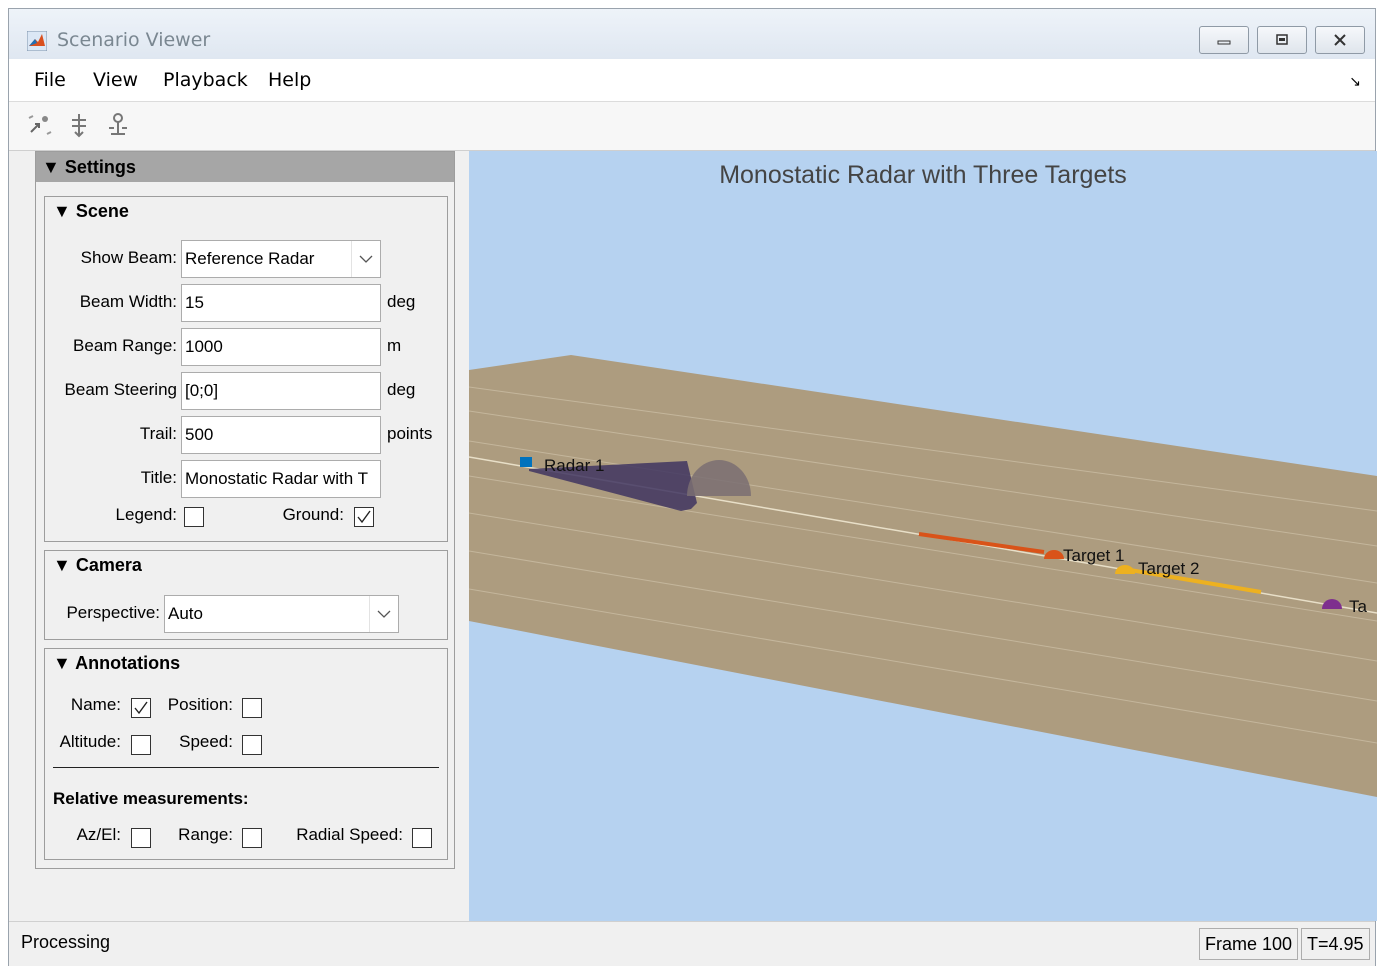 This screenshot has height=968, width=1384. What do you see at coordinates (66, 942) in the screenshot?
I see `status-text: Processing` at bounding box center [66, 942].